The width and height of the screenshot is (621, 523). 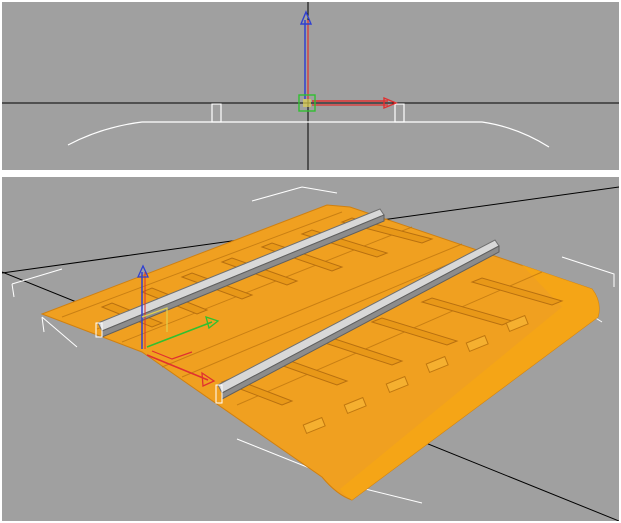 I want to click on rail-left-profile, so click(x=216, y=113).